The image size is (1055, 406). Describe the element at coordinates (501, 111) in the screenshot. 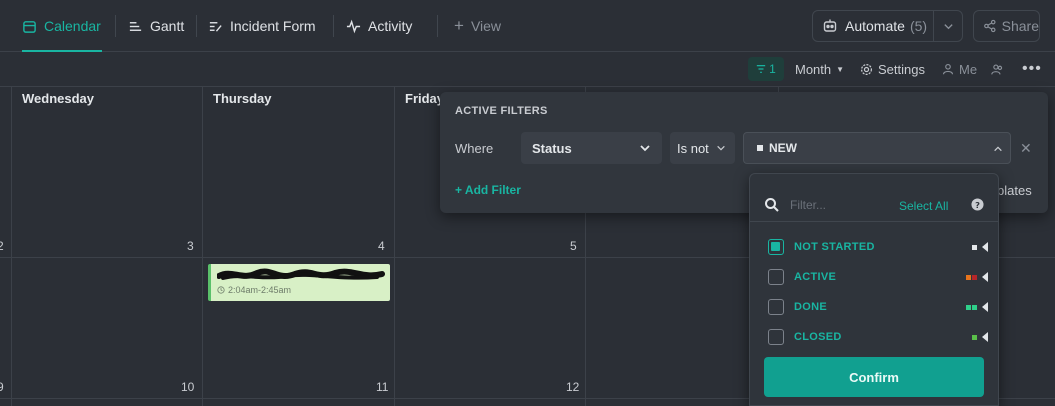

I see `active-filters-title: ACTIVE FILTERS` at that location.